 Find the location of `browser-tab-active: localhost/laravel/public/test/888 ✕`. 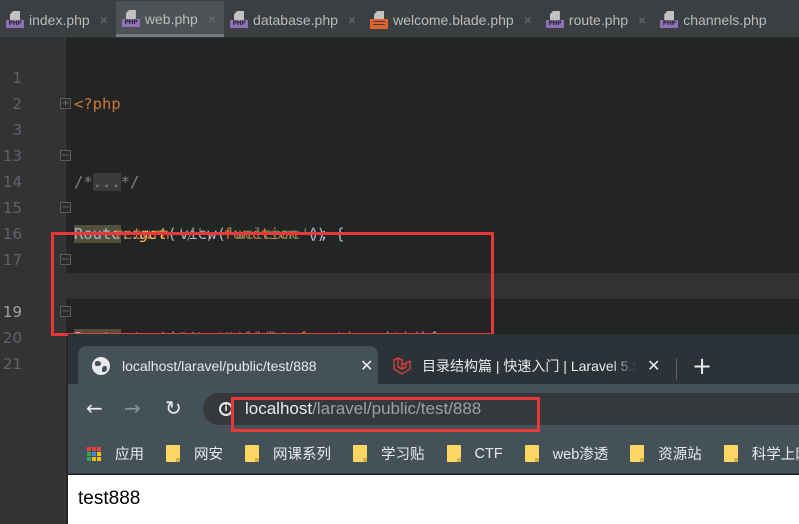

browser-tab-active: localhost/laravel/public/test/888 ✕ is located at coordinates (228, 366).